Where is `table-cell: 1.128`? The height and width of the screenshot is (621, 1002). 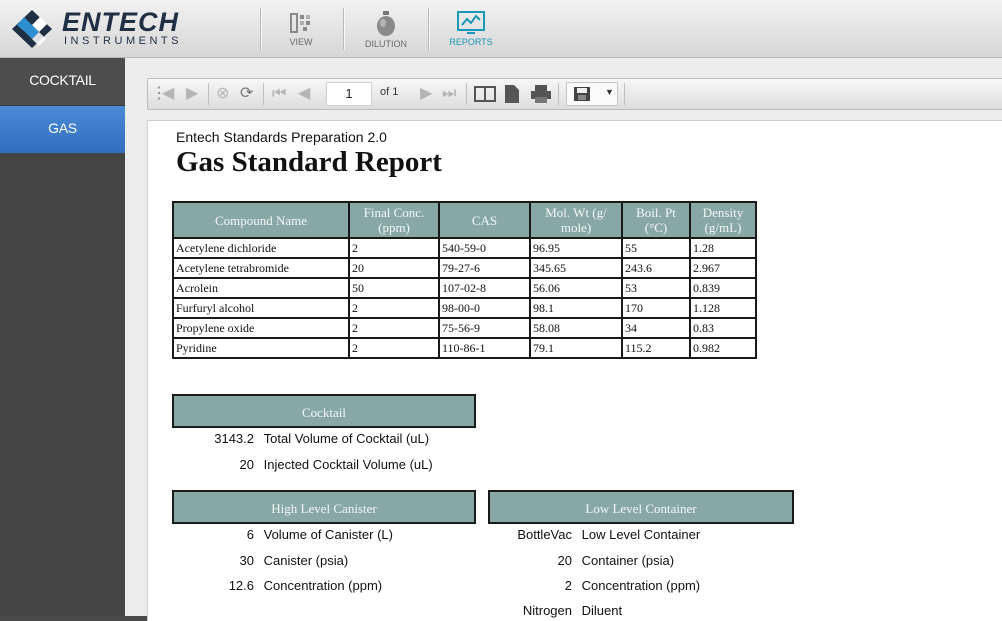 table-cell: 1.128 is located at coordinates (723, 308).